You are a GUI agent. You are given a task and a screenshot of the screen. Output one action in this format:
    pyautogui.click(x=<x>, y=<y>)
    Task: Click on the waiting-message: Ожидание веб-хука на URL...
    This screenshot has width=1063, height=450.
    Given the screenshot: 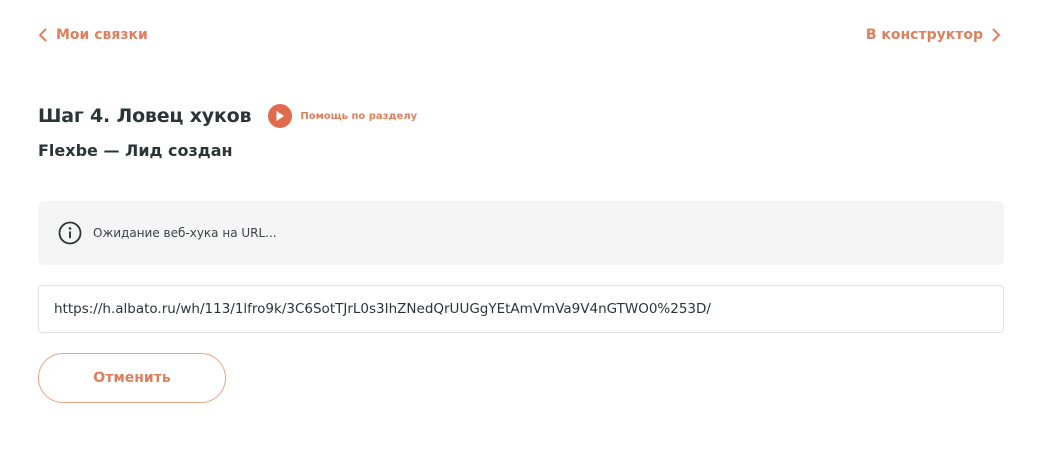 What is the action you would take?
    pyautogui.click(x=185, y=233)
    